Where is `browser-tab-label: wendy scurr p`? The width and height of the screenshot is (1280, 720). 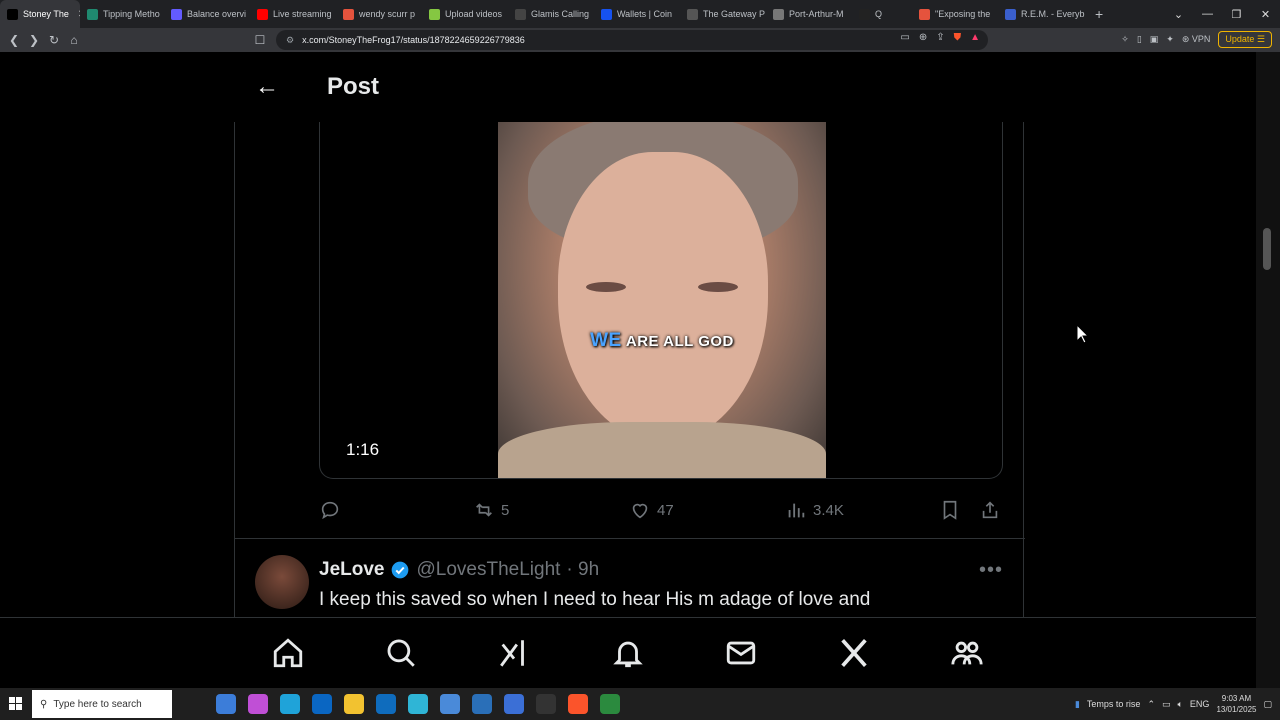 browser-tab-label: wendy scurr p is located at coordinates (387, 14).